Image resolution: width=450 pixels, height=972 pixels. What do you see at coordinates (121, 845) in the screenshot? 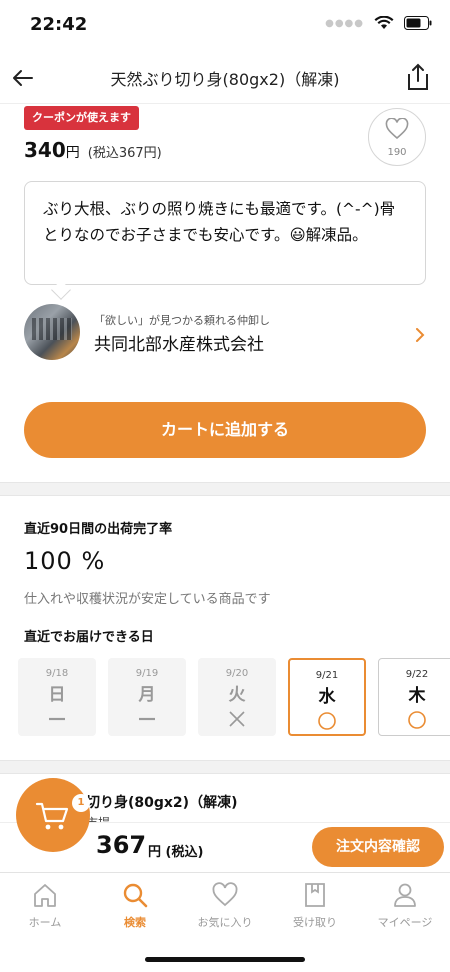
I see `cart-total-price: 367` at bounding box center [121, 845].